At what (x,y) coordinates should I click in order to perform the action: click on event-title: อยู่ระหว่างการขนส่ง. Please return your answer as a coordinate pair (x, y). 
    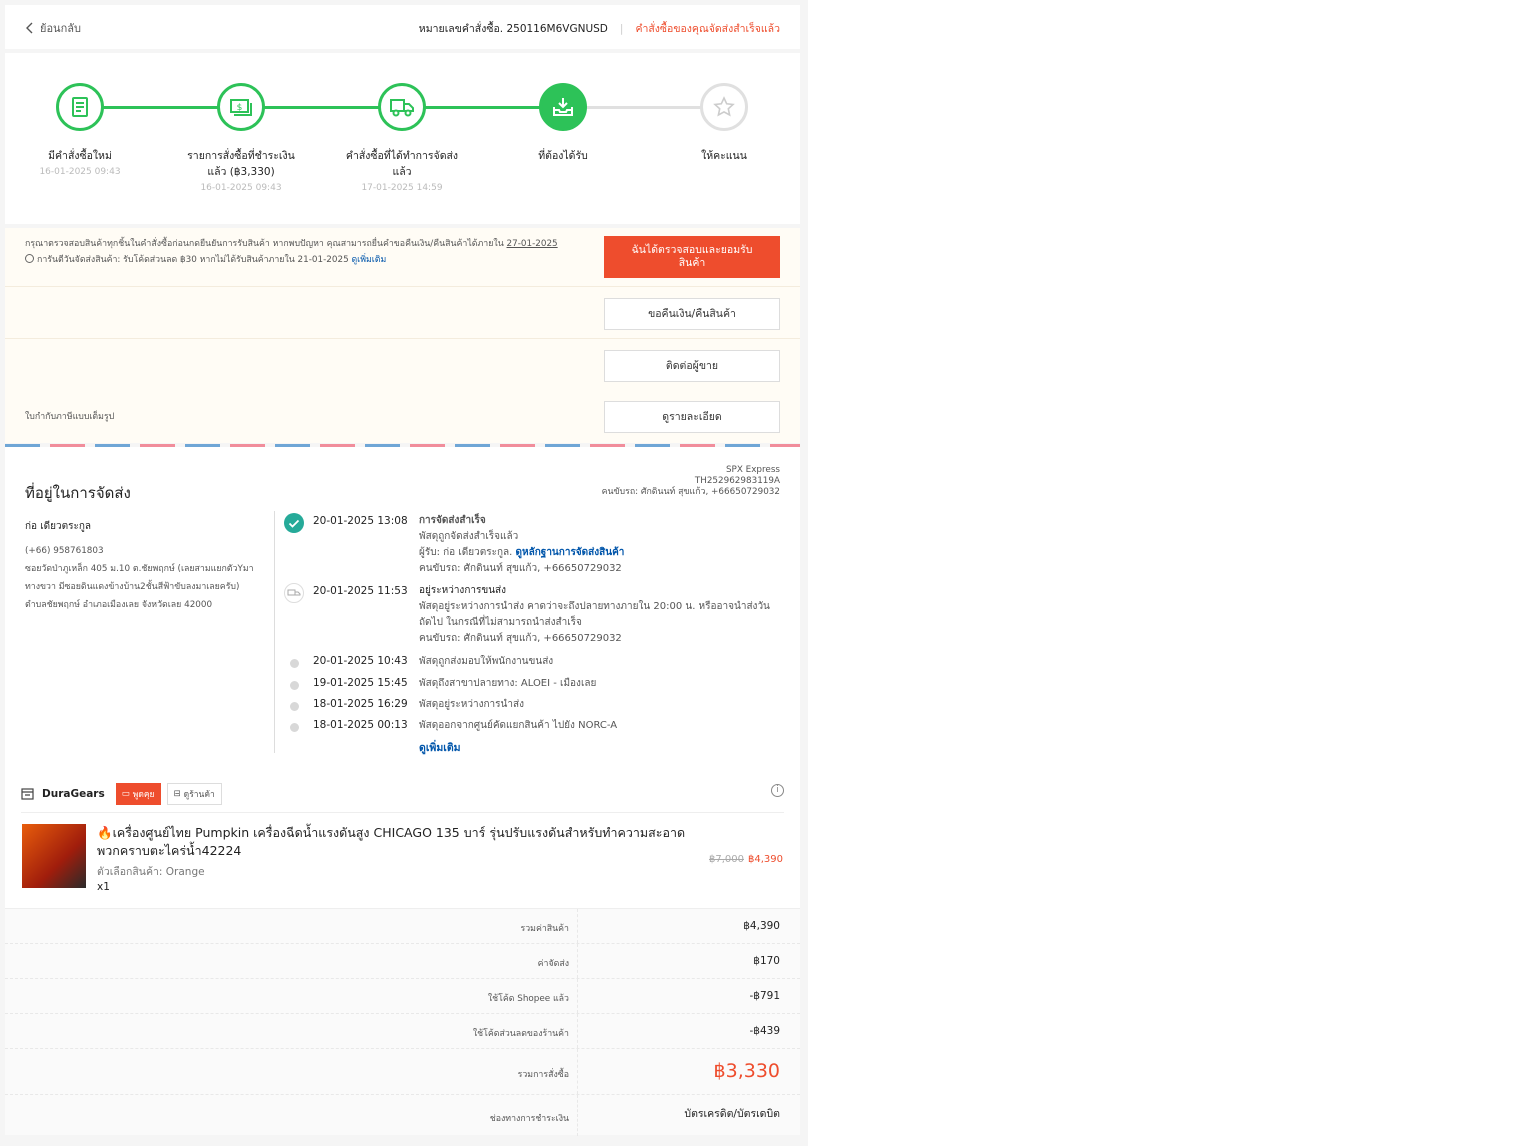
    Looking at the image, I should click on (463, 590).